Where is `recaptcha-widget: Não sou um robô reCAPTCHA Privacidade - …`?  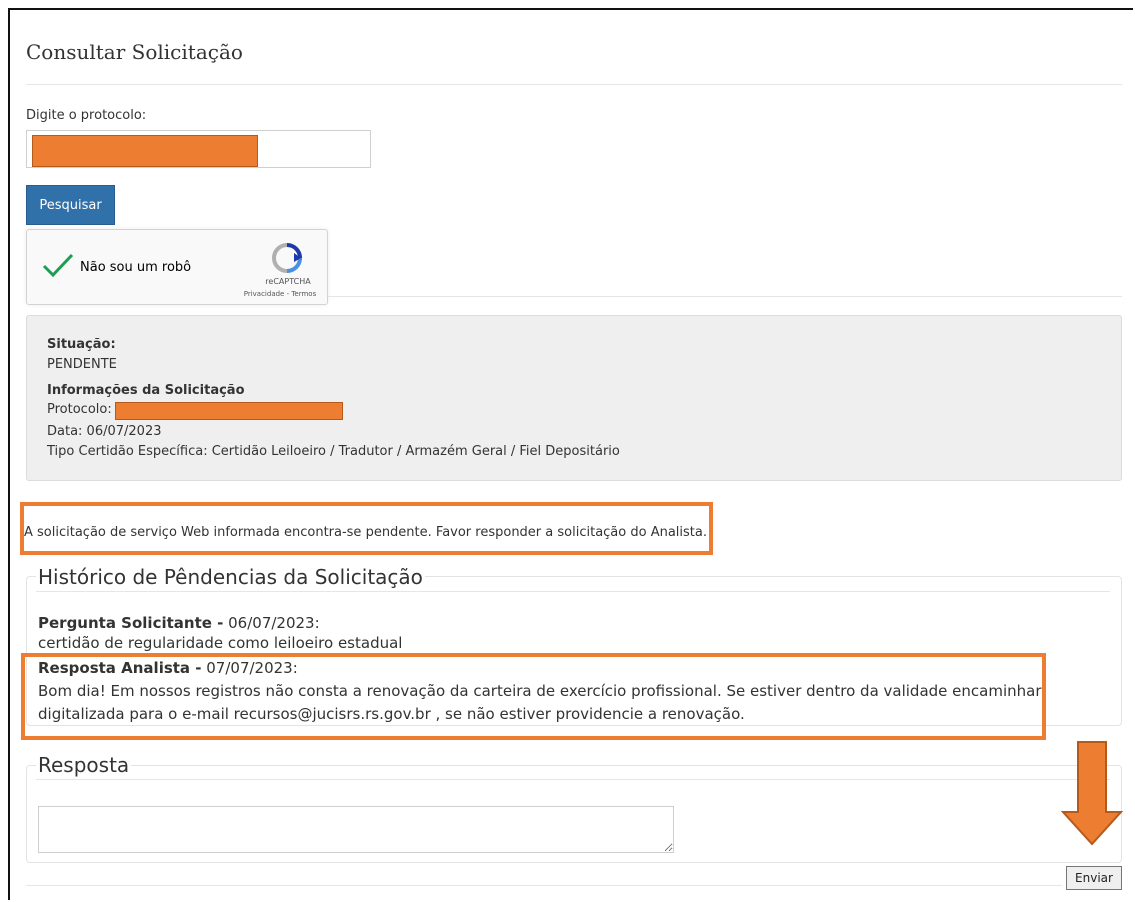
recaptcha-widget: Não sou um robô reCAPTCHA Privacidade - … is located at coordinates (177, 267).